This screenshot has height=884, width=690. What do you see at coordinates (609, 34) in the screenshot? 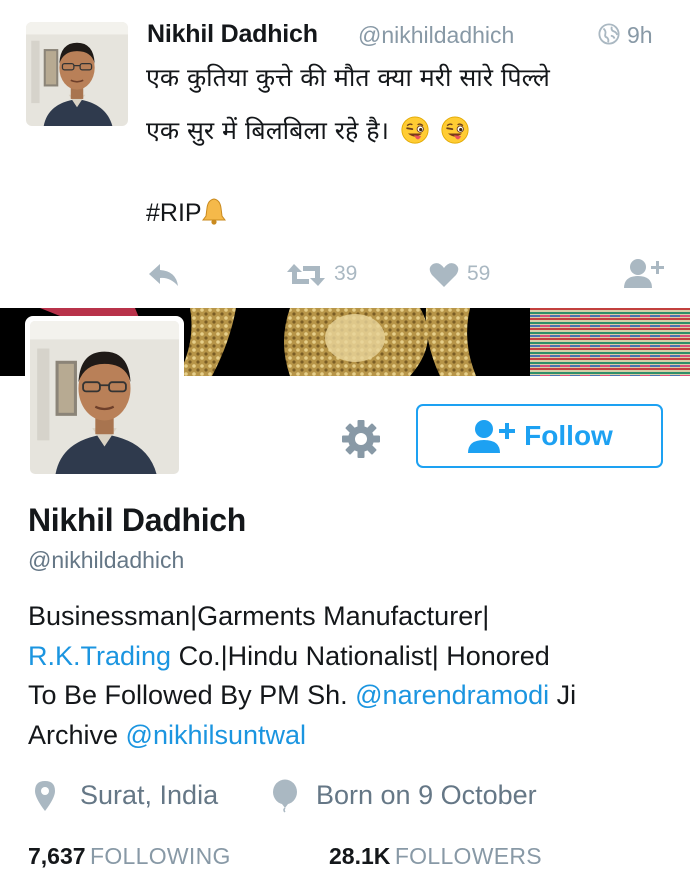
I see `globe-icon` at bounding box center [609, 34].